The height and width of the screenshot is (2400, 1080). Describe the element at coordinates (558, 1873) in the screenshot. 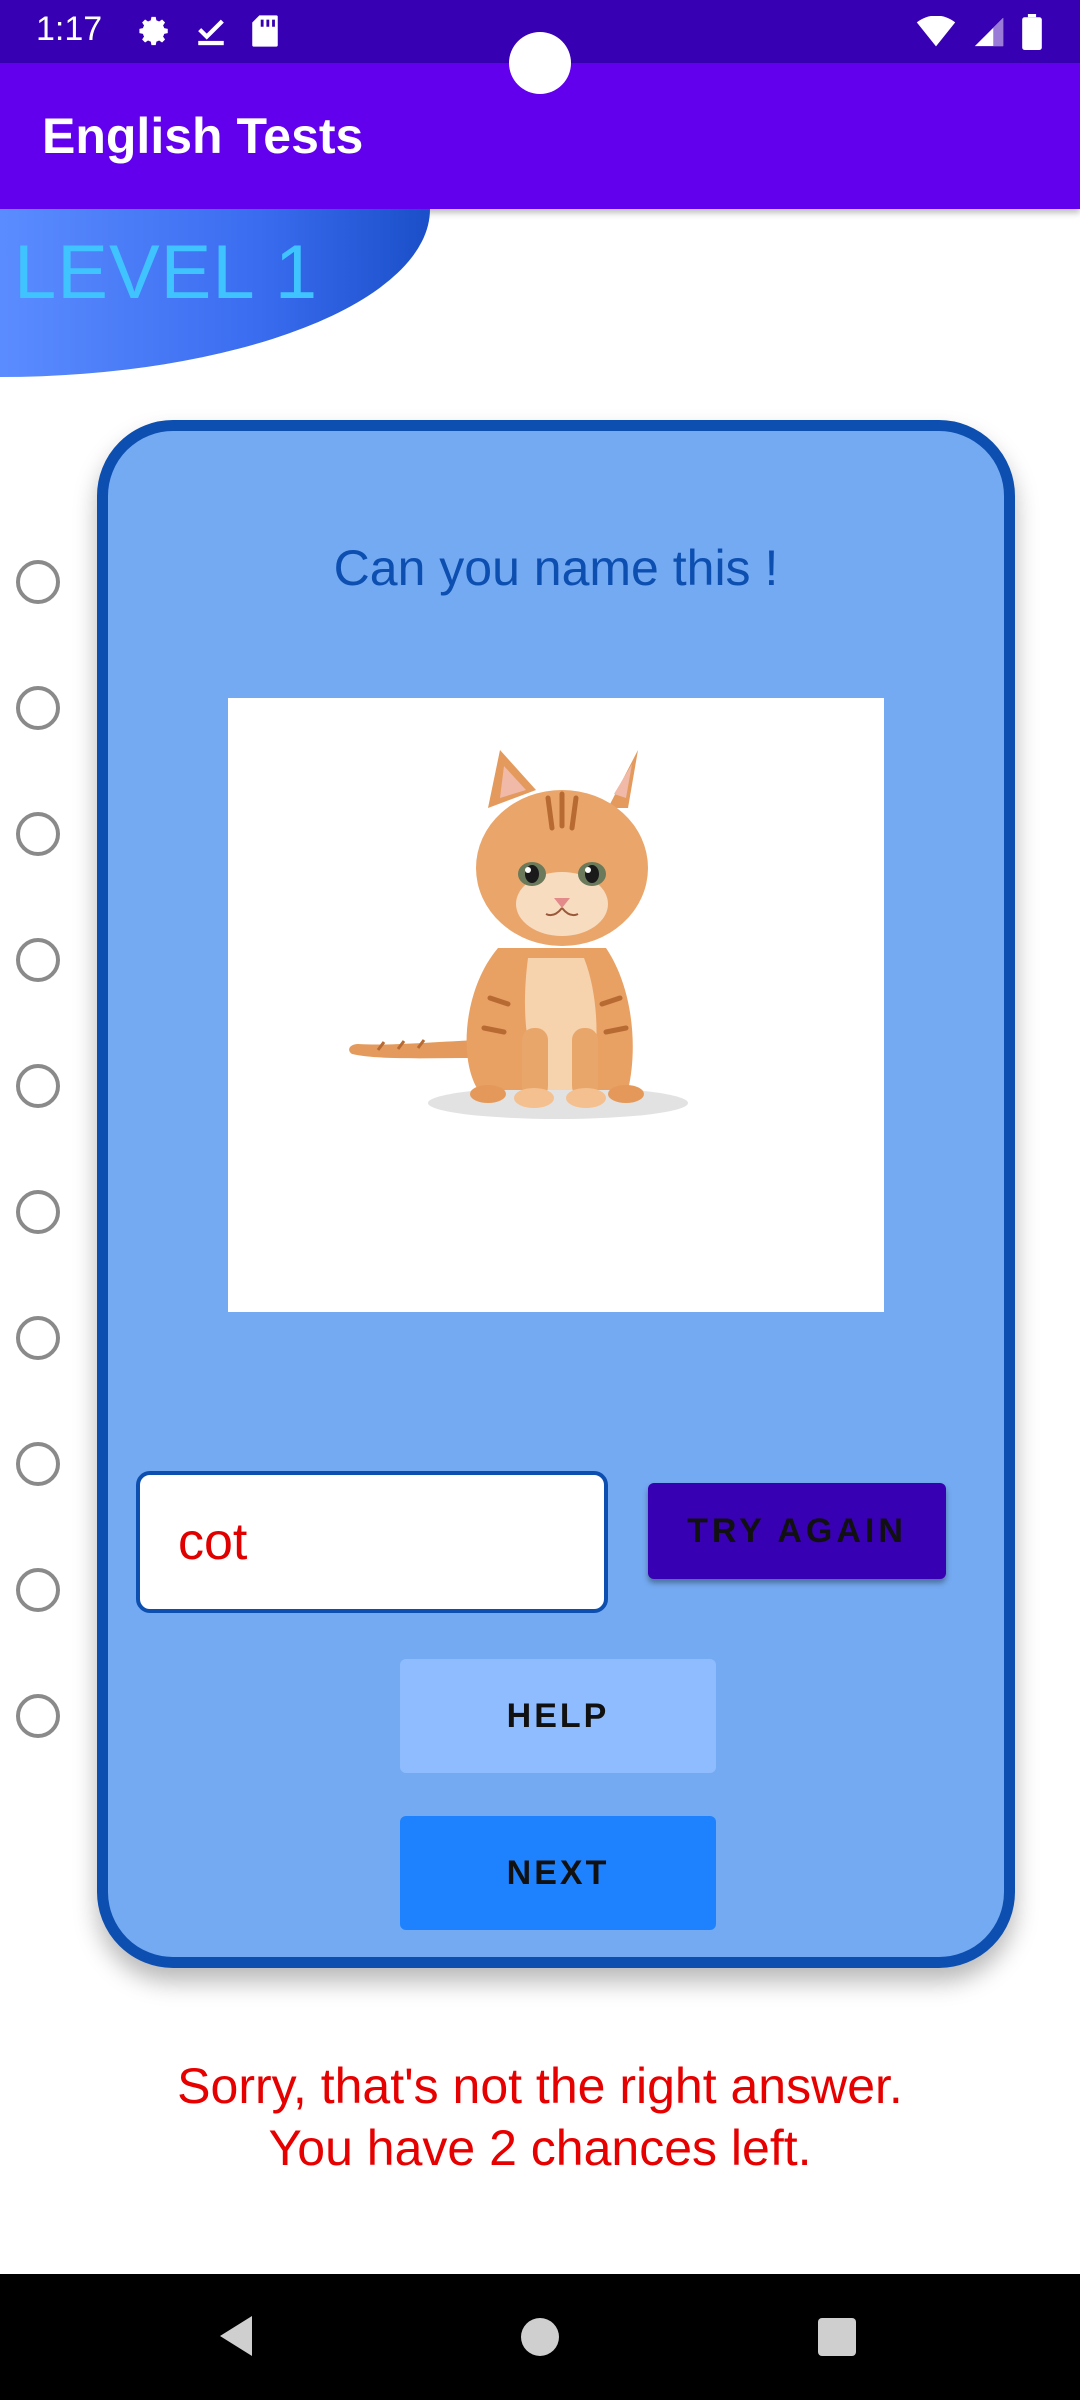

I see `next-button: NEXT` at that location.